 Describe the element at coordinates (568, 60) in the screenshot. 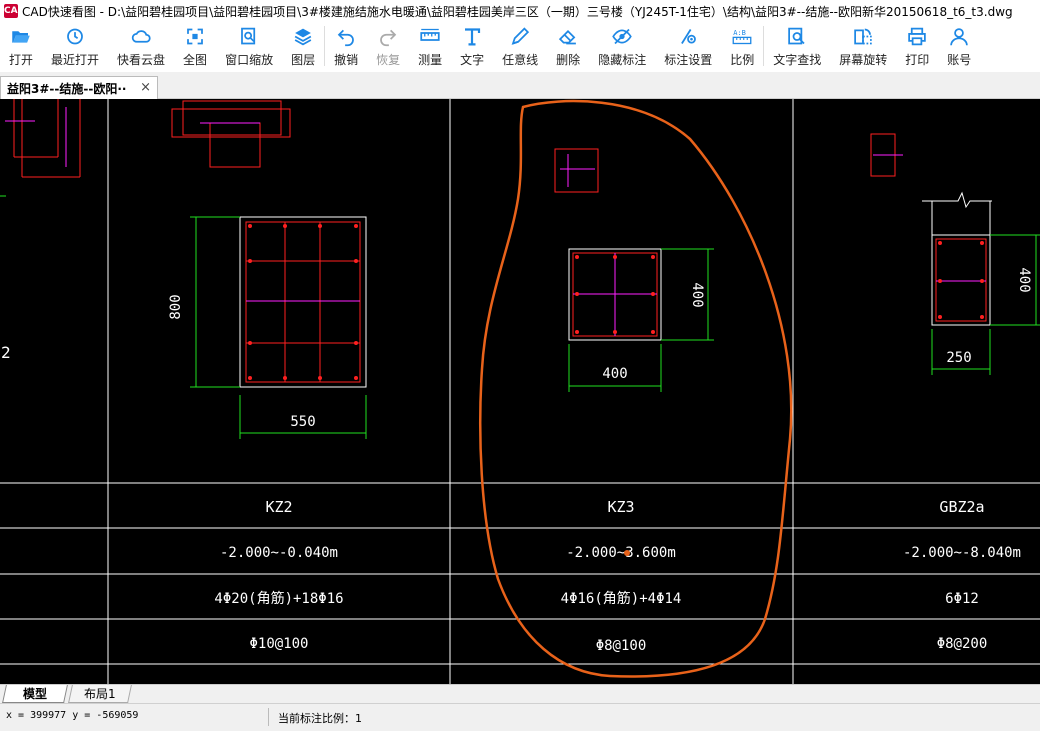

I see `delete-label: 删除` at that location.